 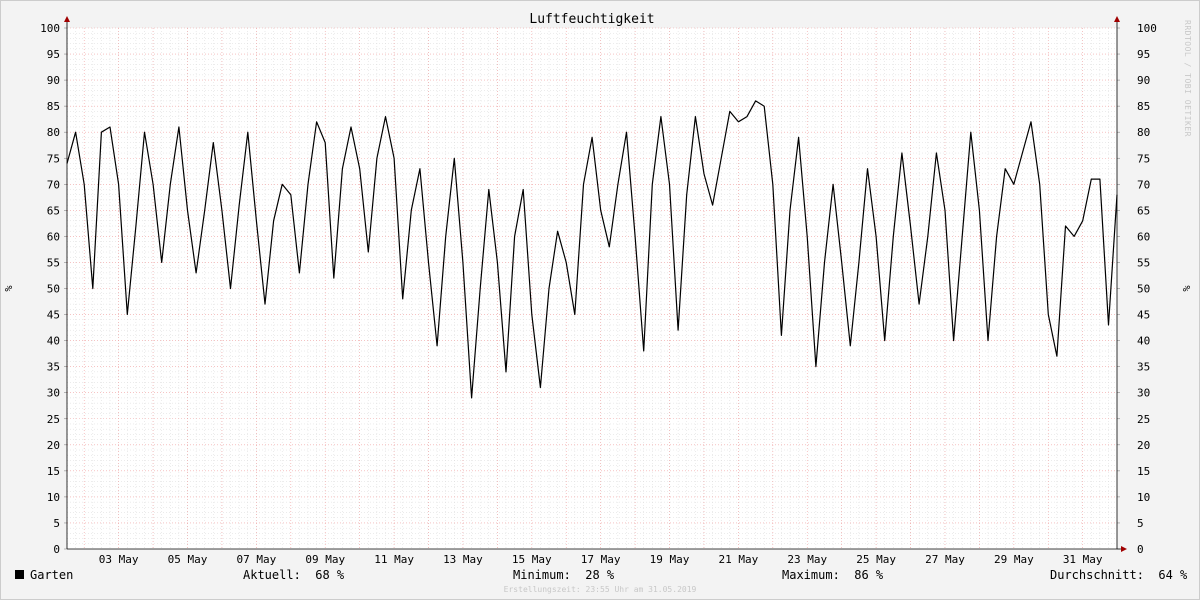 I want to click on legend-swatch, so click(x=19, y=574).